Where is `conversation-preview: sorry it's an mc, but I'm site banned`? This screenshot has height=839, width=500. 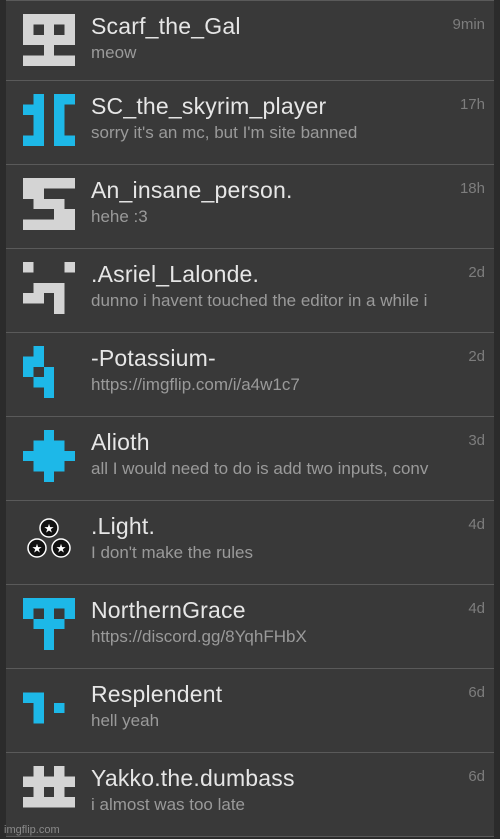
conversation-preview: sorry it's an mc, but I'm site banned is located at coordinates (224, 132).